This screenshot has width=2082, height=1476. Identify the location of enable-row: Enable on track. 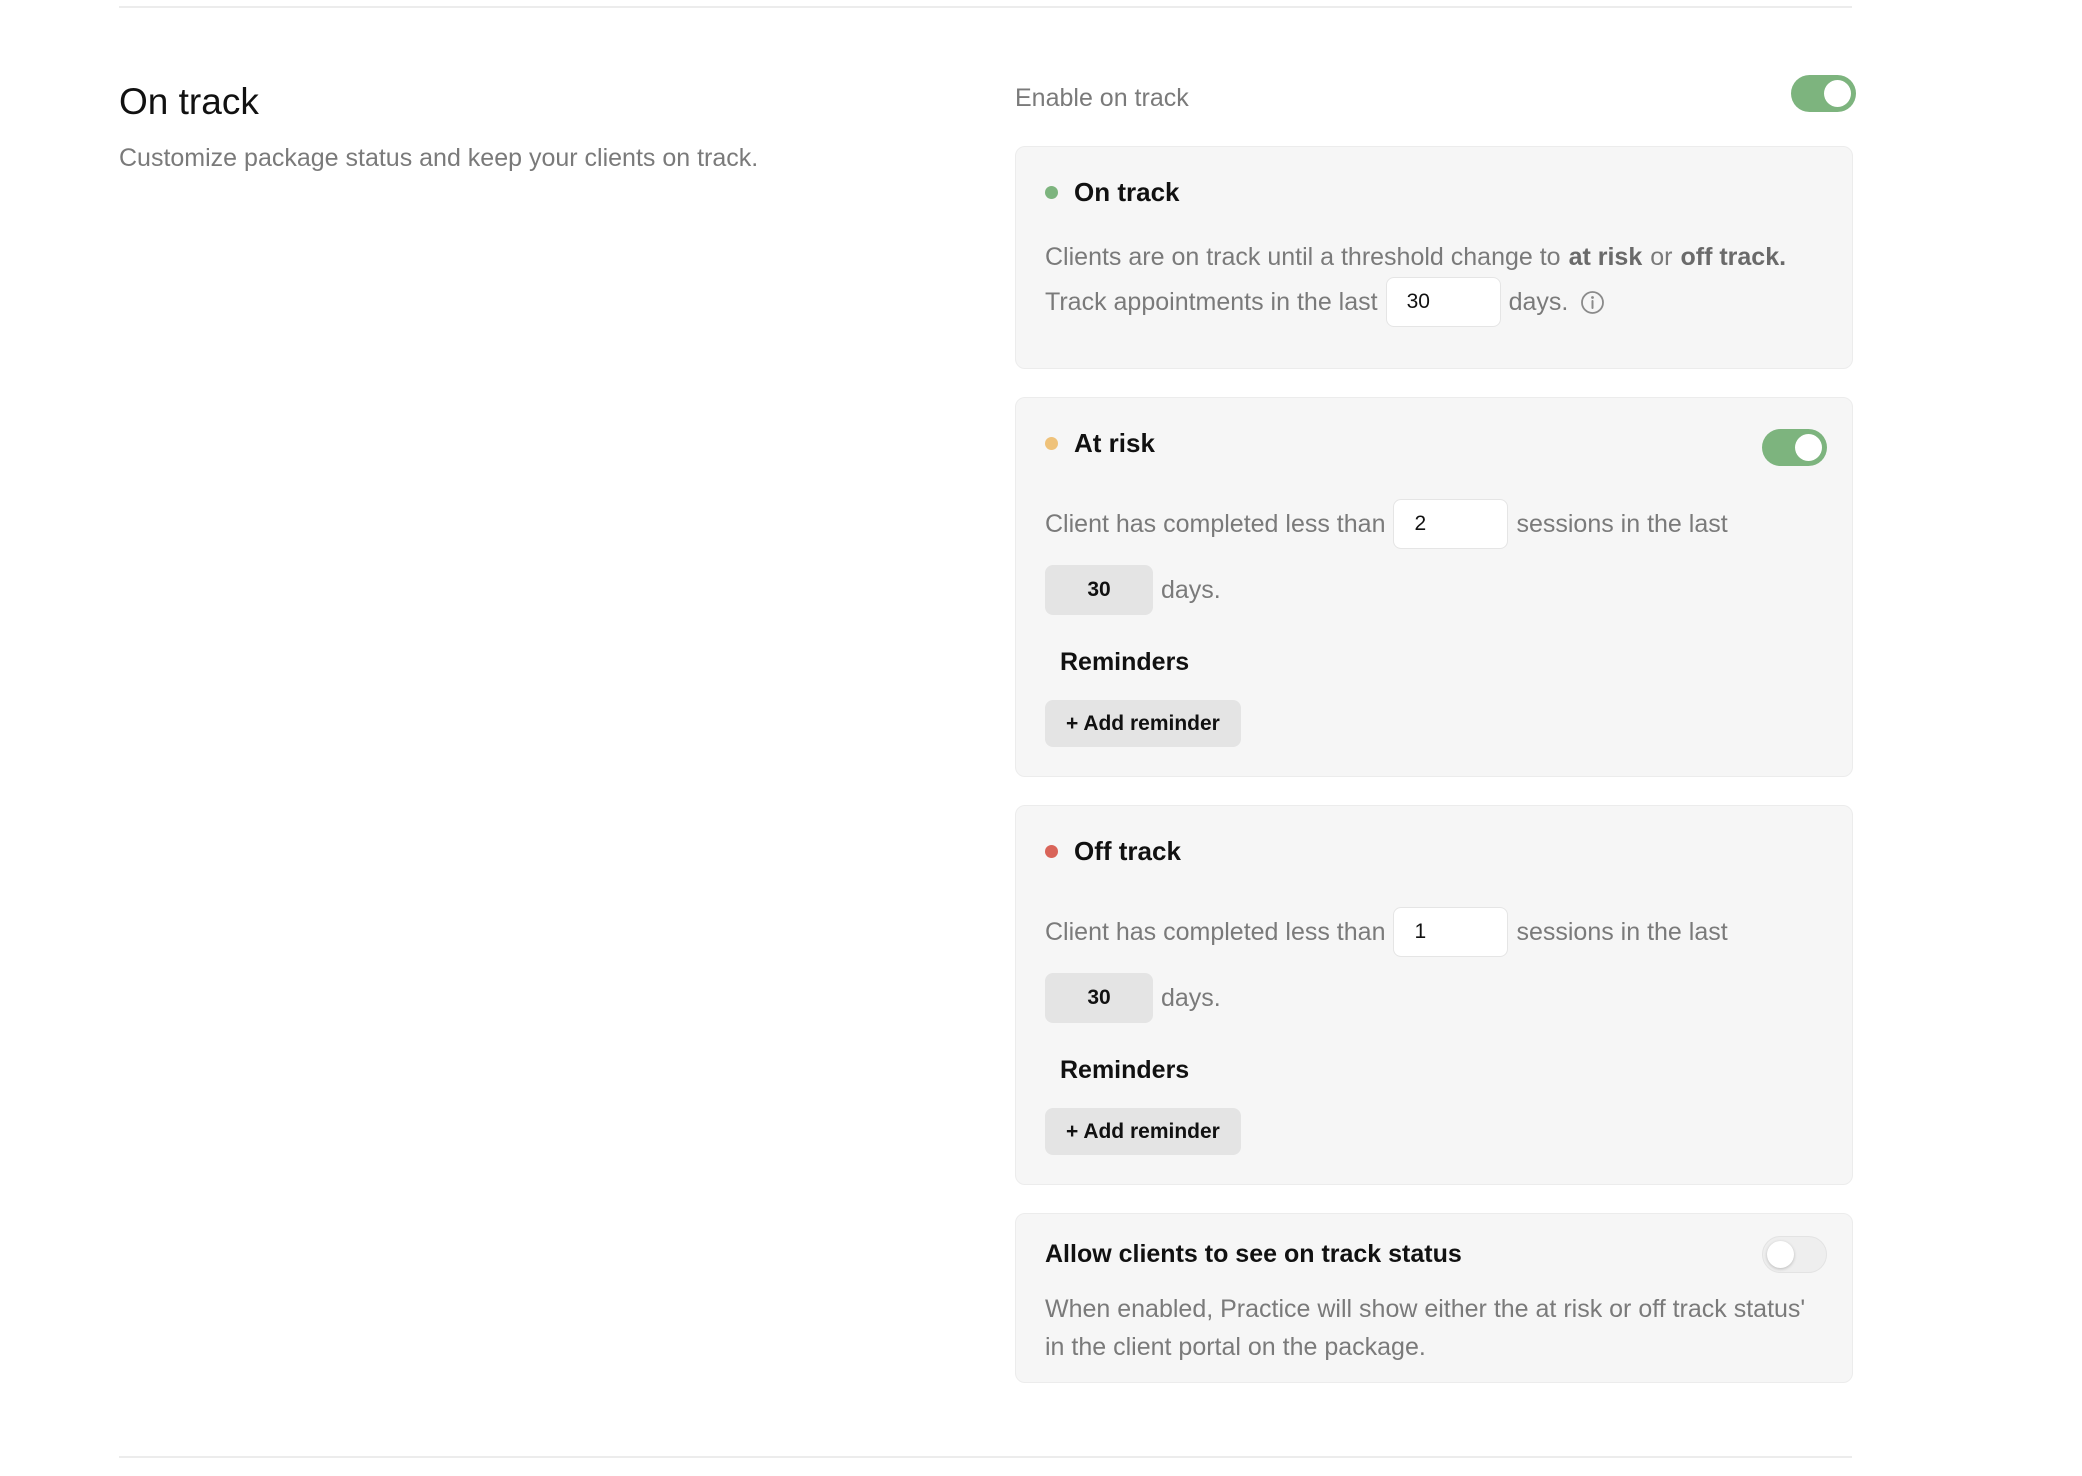
(1435, 106).